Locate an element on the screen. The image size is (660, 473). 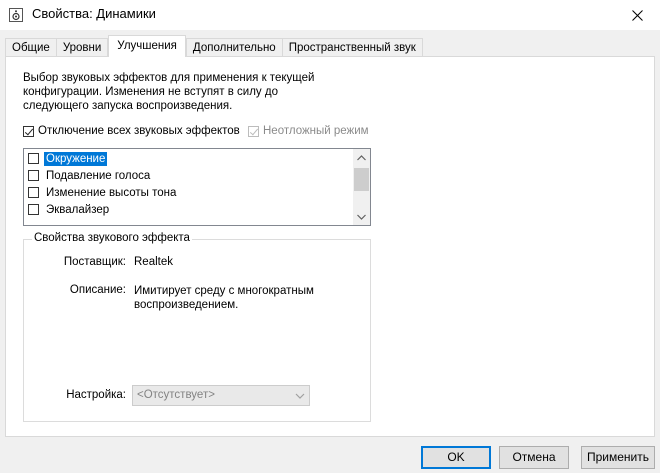
disable-all-effects-label: Отключение всех звуковых эффектов is located at coordinates (139, 131).